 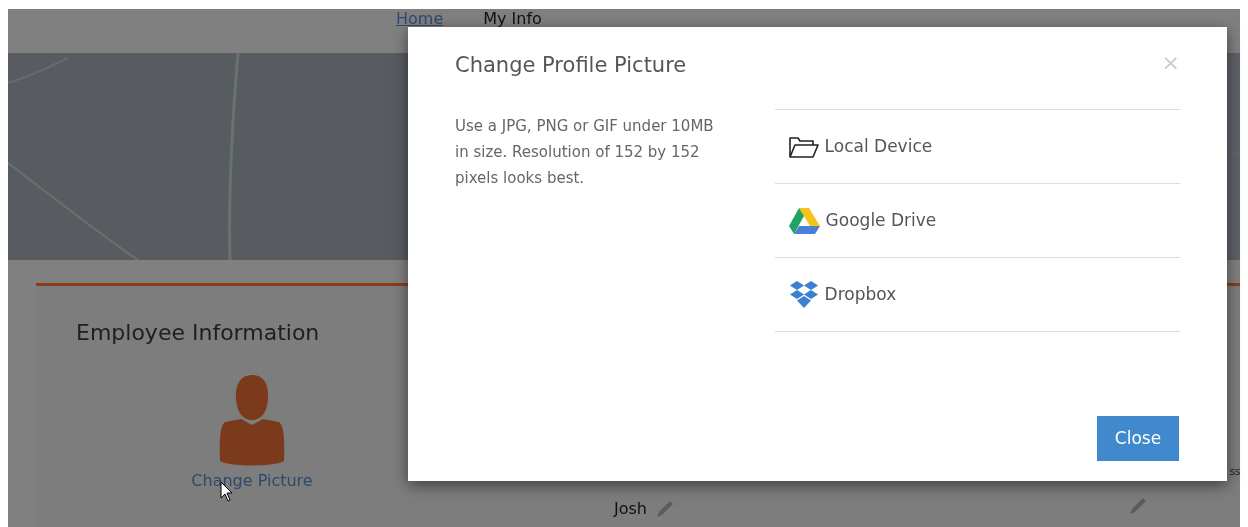 What do you see at coordinates (630, 509) in the screenshot?
I see `first-name-value: Josh` at bounding box center [630, 509].